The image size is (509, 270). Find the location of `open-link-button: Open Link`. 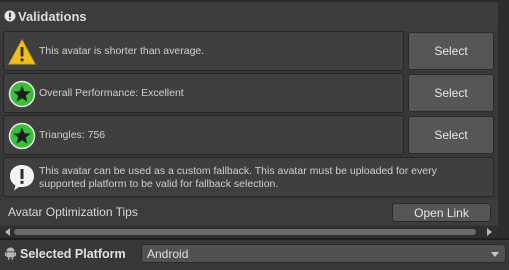

open-link-button: Open Link is located at coordinates (441, 212).